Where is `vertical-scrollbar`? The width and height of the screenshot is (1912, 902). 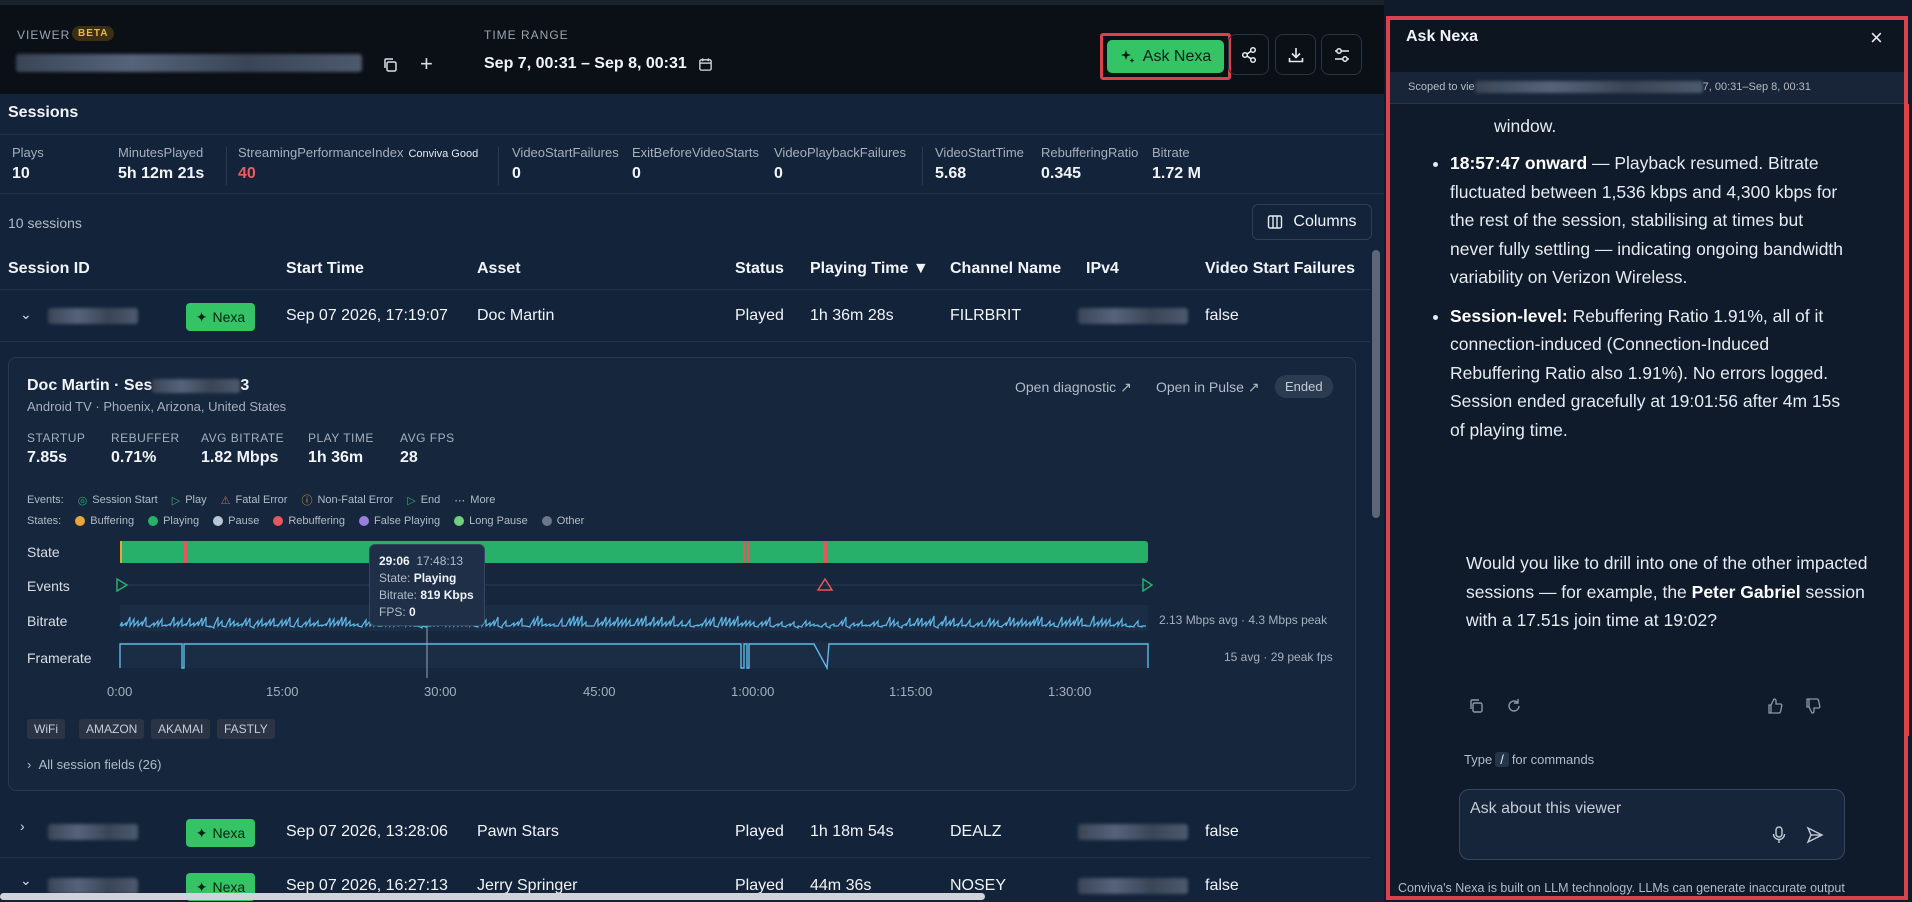 vertical-scrollbar is located at coordinates (1376, 384).